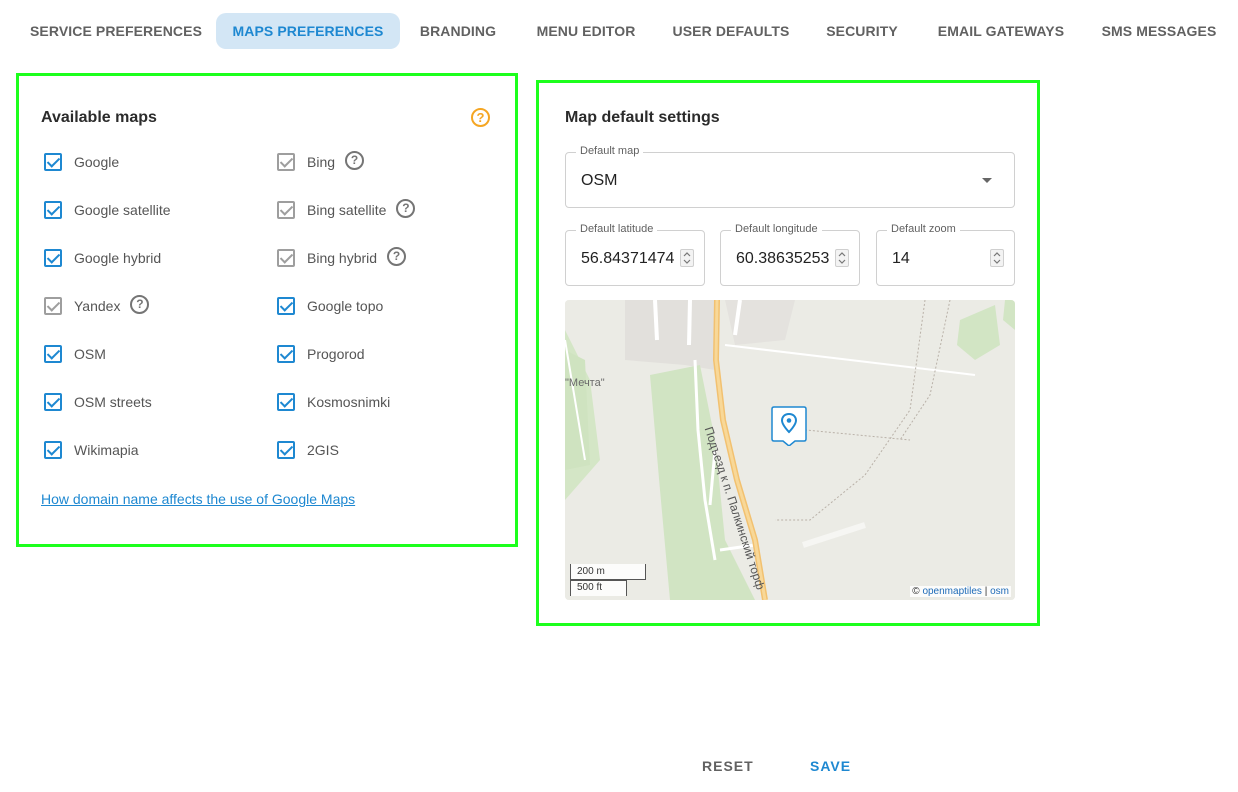 The height and width of the screenshot is (792, 1238). What do you see at coordinates (122, 210) in the screenshot?
I see `map-option-label: Google satellite` at bounding box center [122, 210].